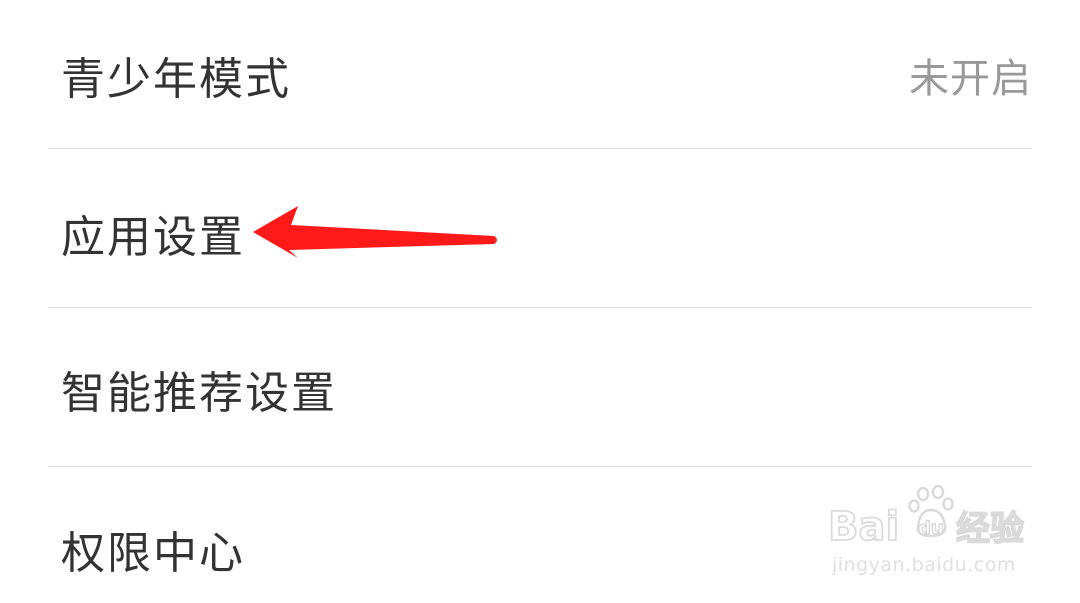 The height and width of the screenshot is (603, 1080). Describe the element at coordinates (153, 553) in the screenshot. I see `settings-item-label: 权限中心` at that location.